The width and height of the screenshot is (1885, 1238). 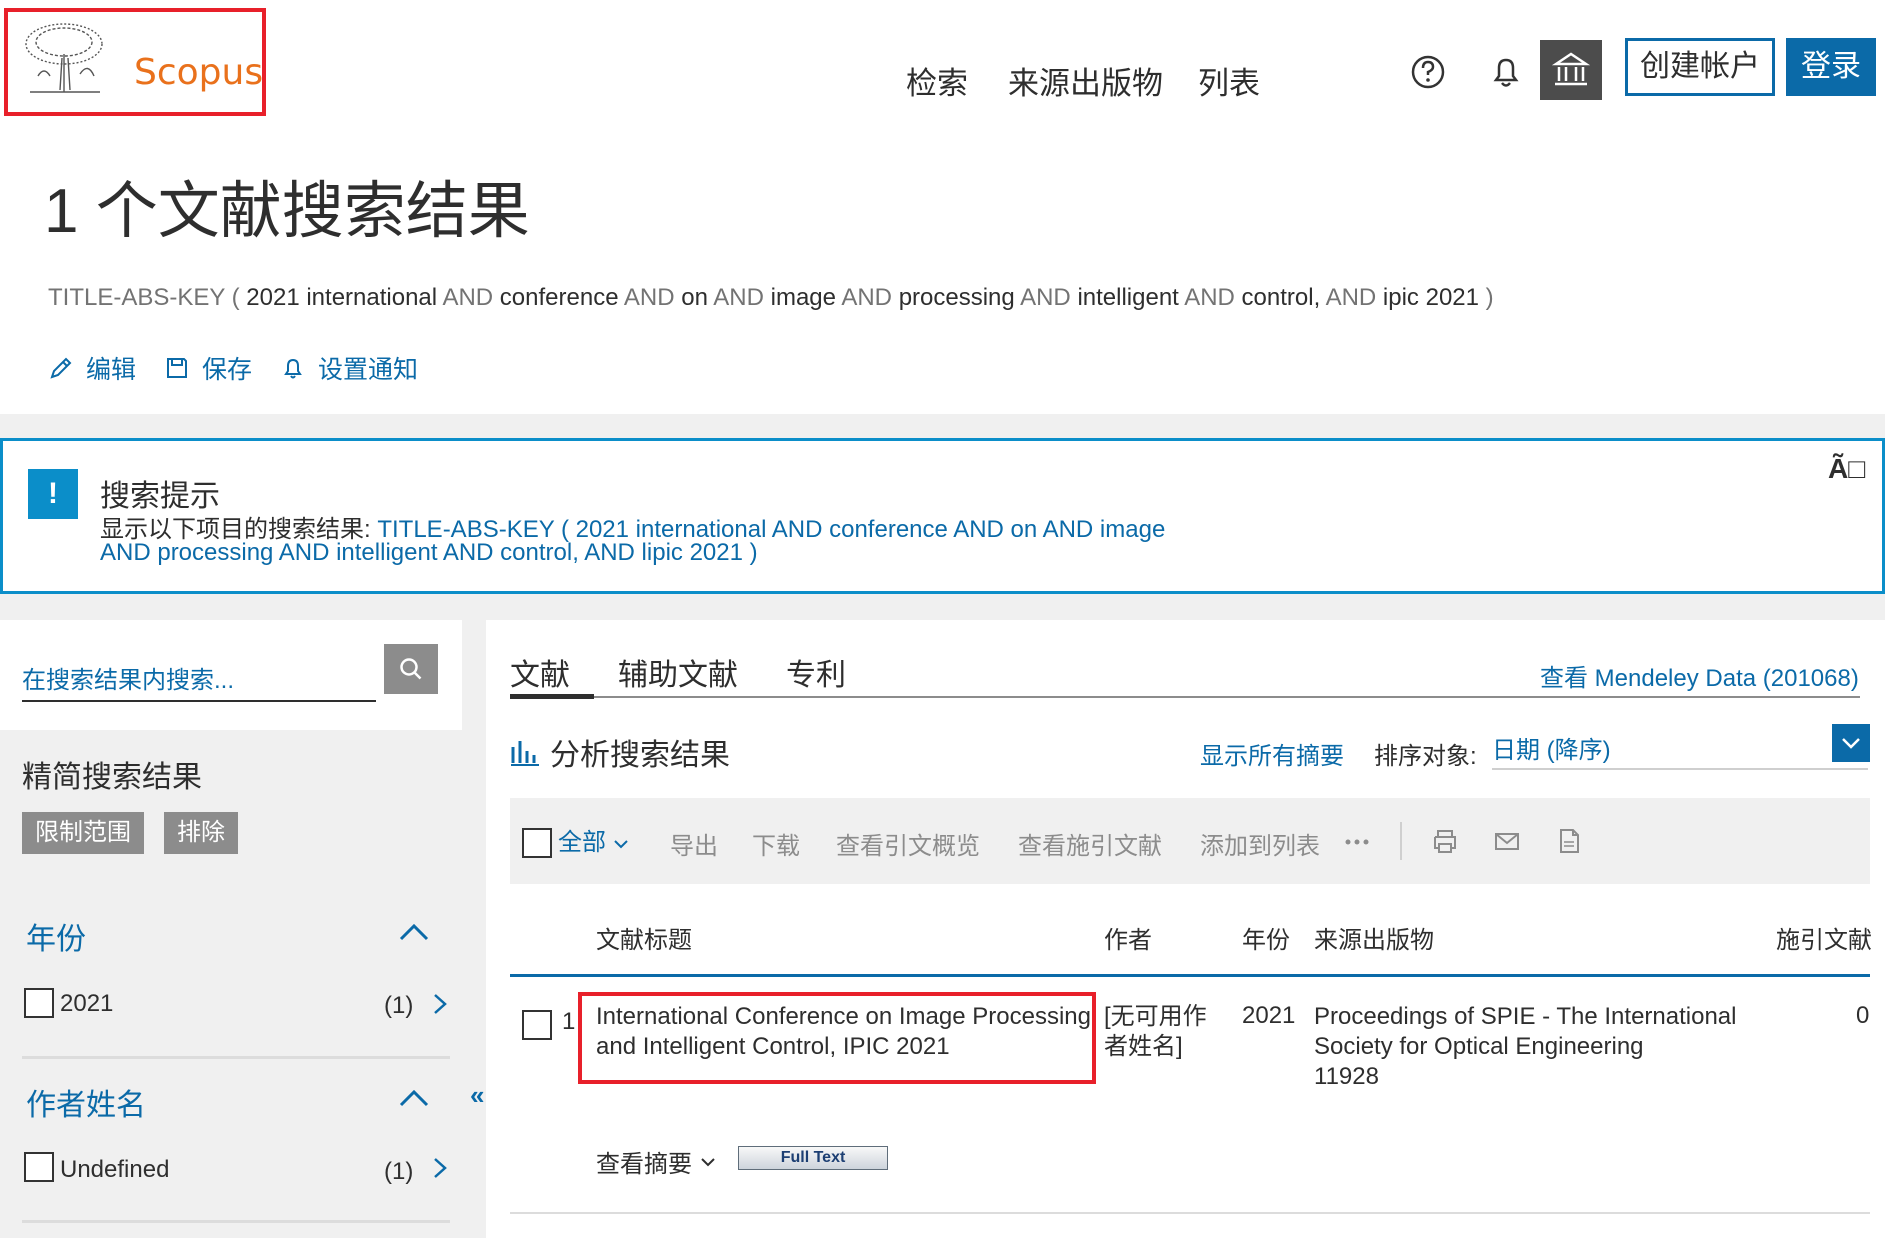 I want to click on view-abstract-toggle: 查看摘要, so click(x=656, y=1161).